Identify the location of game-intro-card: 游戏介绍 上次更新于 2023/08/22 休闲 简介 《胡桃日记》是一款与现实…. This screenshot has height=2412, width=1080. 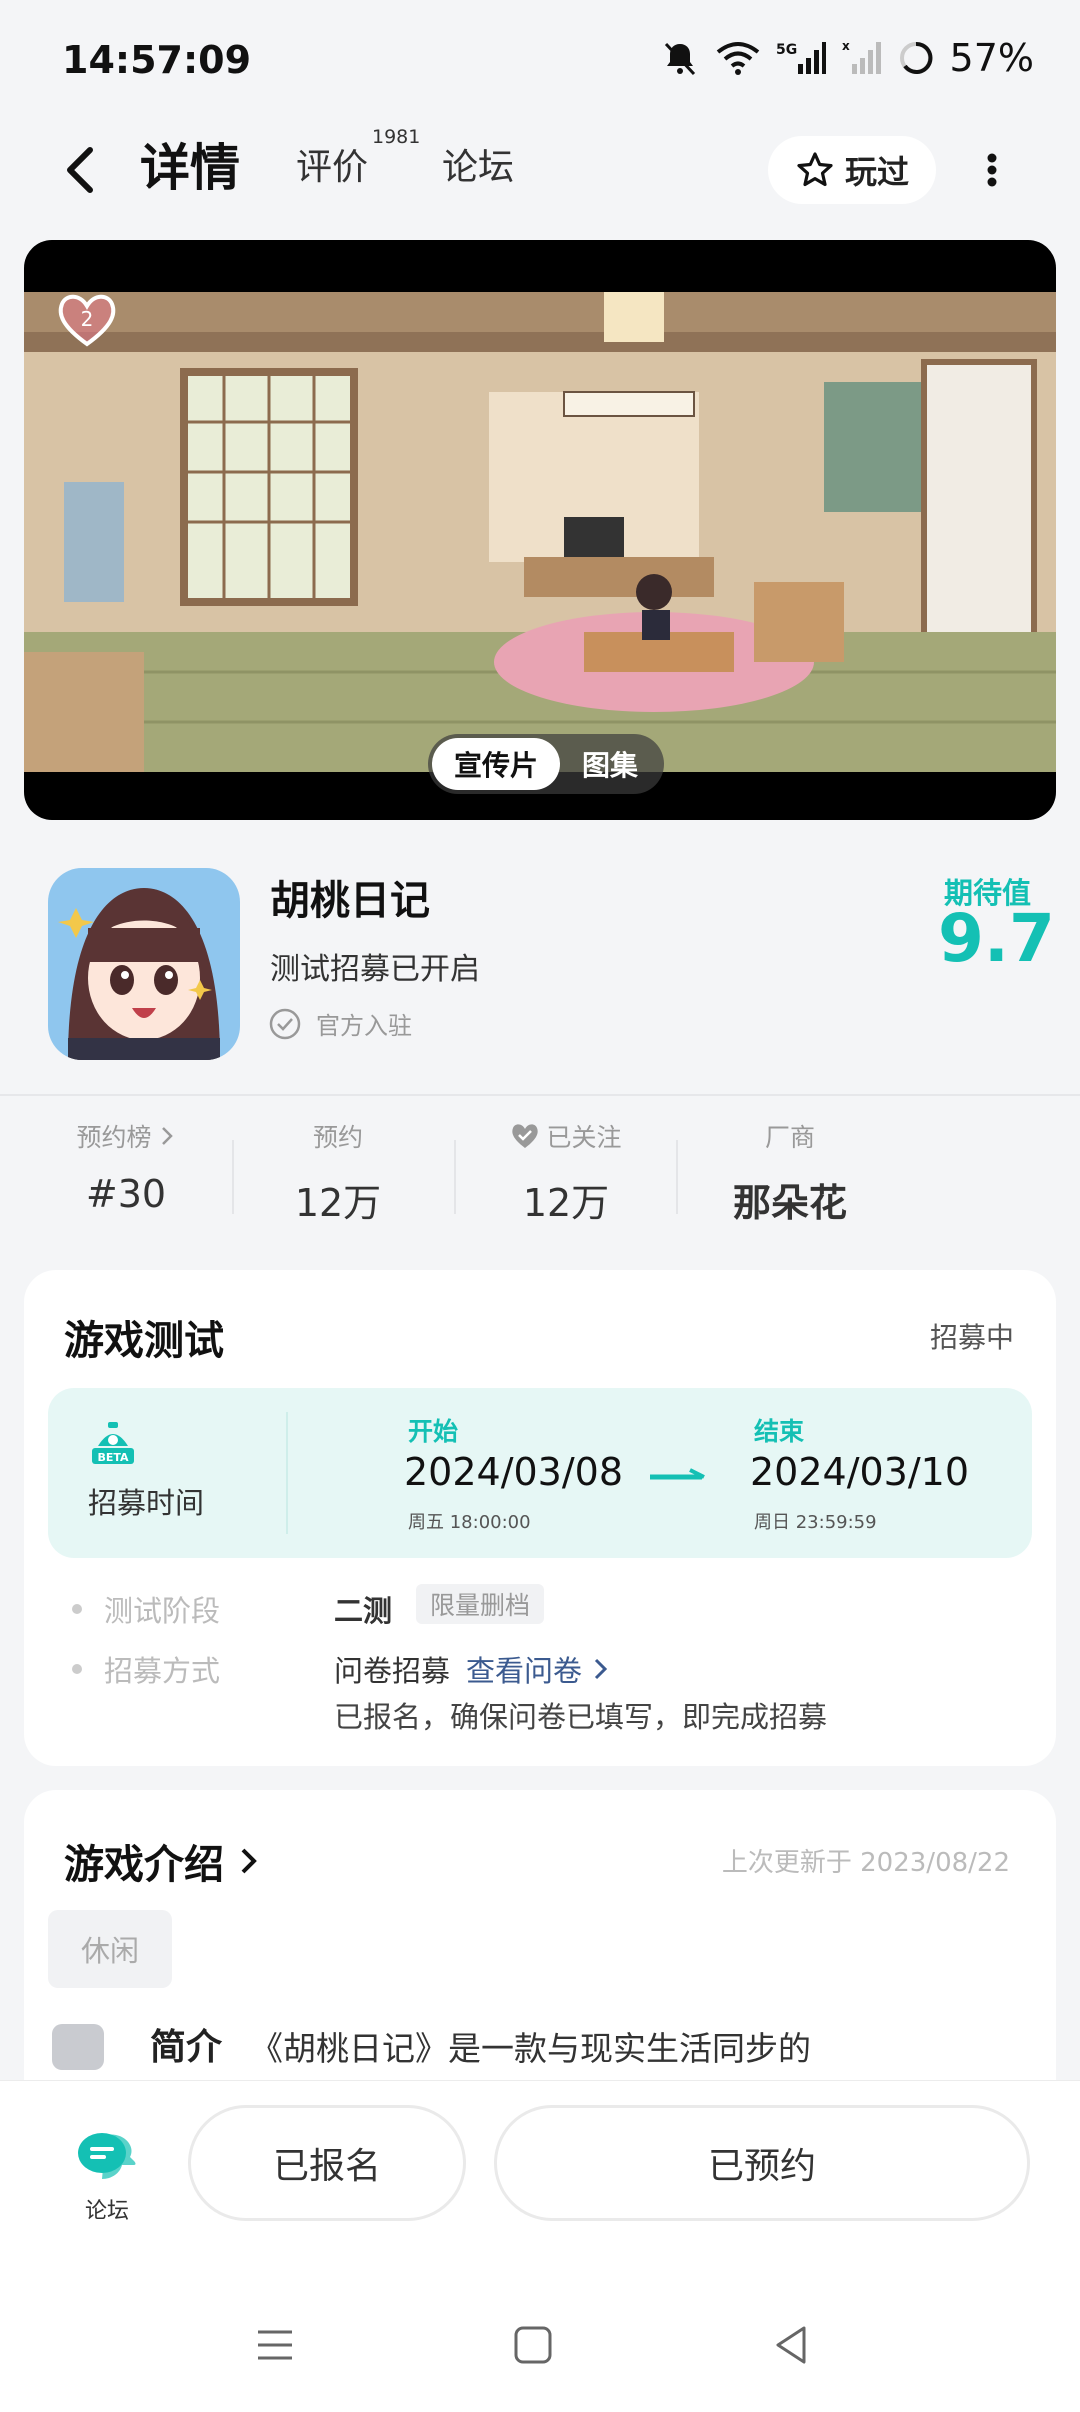
(540, 1940).